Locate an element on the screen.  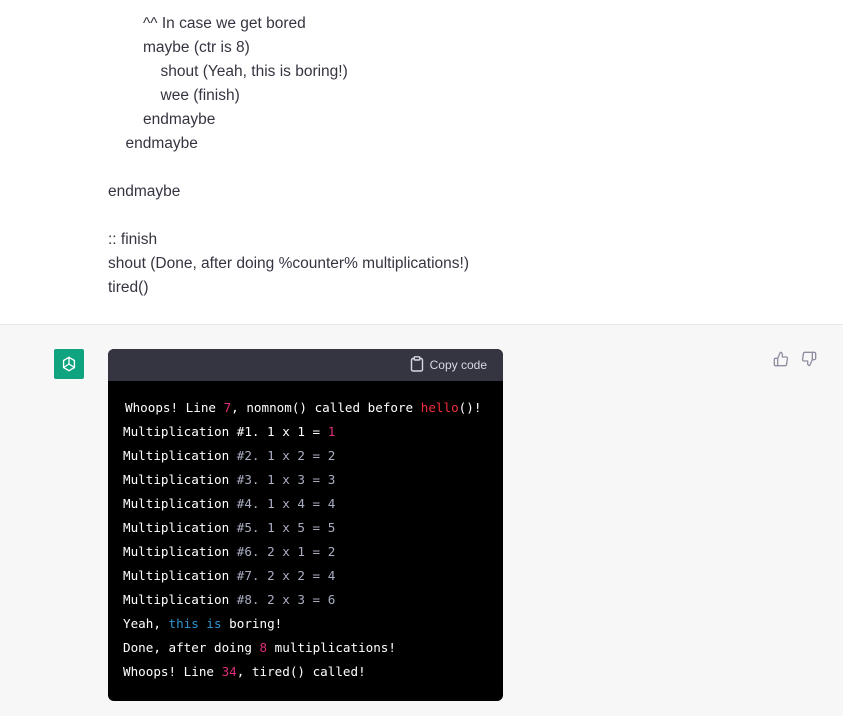
code-line: Multiplication #4. 1 x 4 = 4 is located at coordinates (309, 504).